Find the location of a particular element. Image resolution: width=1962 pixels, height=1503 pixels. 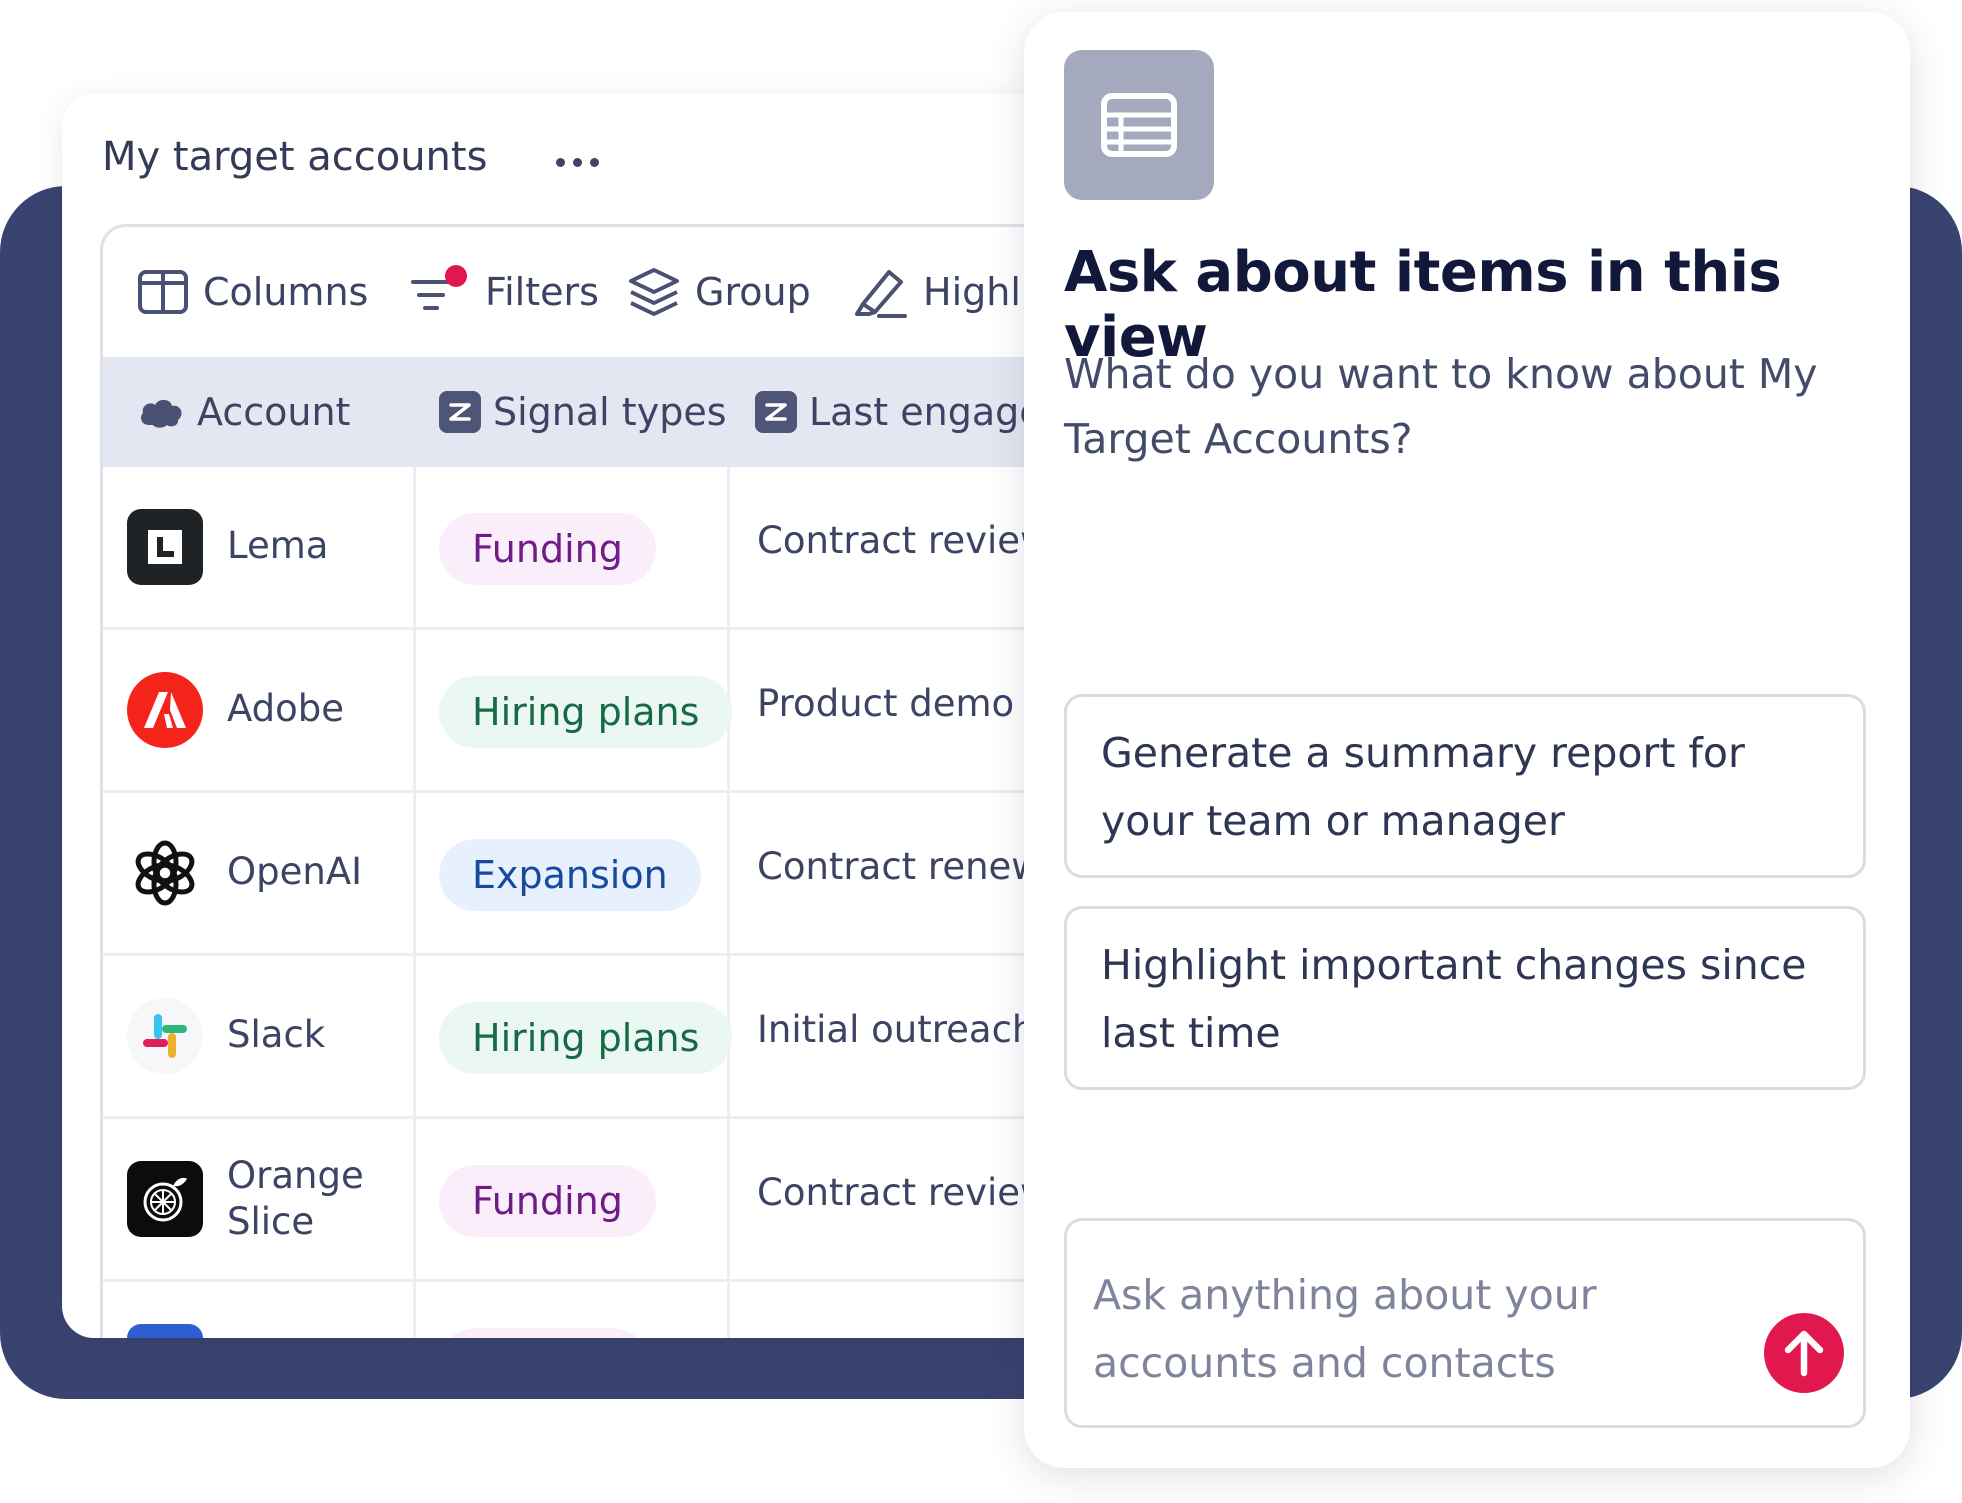

column-header-signal-types: Signal types is located at coordinates (583, 412).